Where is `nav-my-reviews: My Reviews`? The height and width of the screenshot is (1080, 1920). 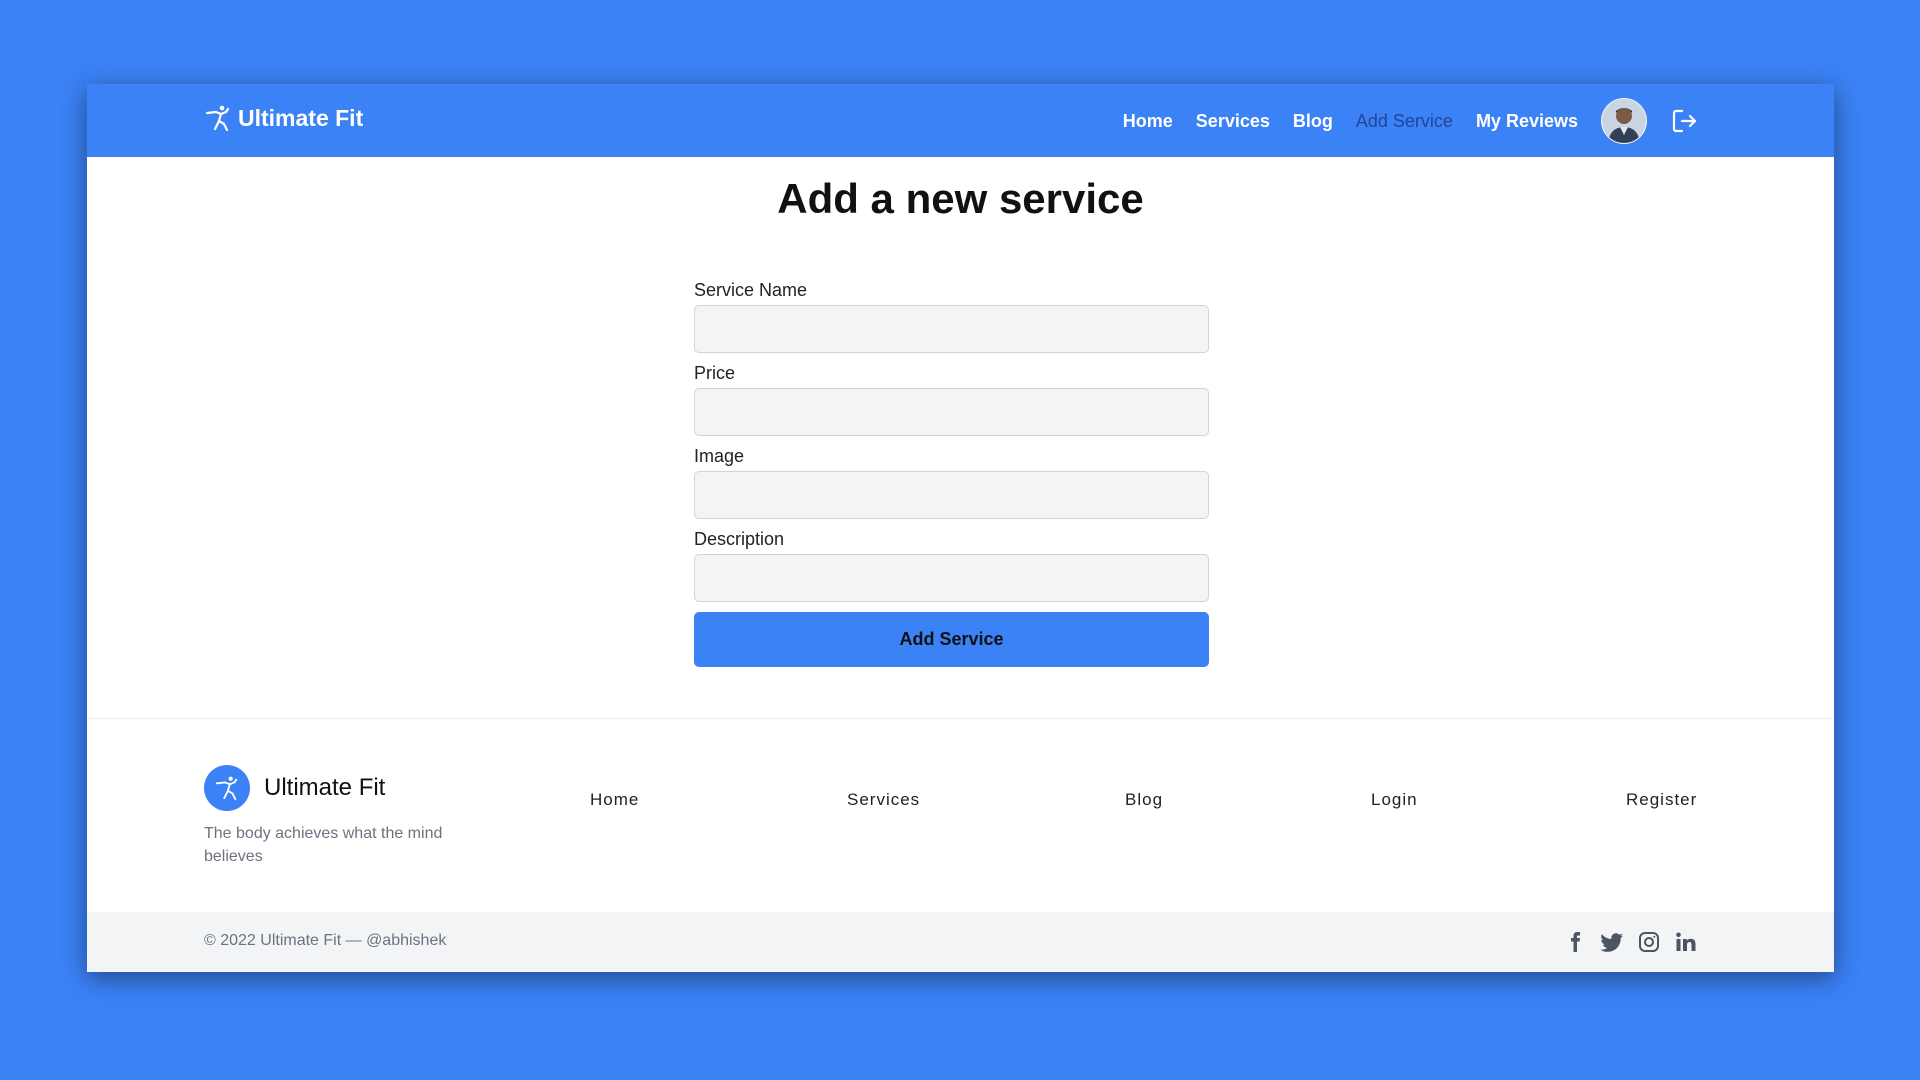 nav-my-reviews: My Reviews is located at coordinates (1527, 121).